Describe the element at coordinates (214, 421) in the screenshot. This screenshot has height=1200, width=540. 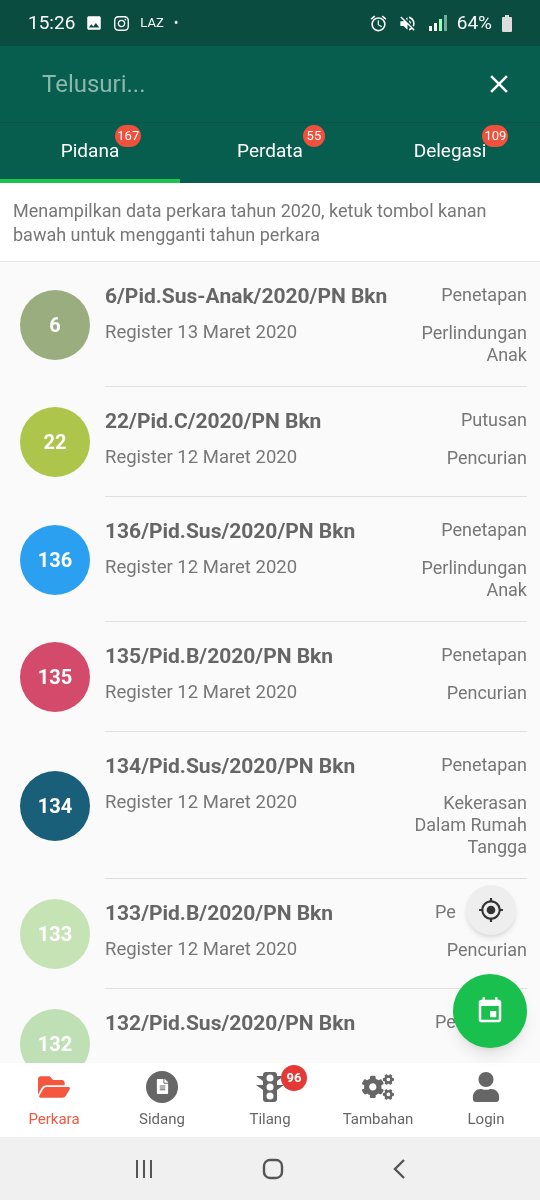
I see `case-title: 22/Pid.C/2020/PN Bkn` at that location.